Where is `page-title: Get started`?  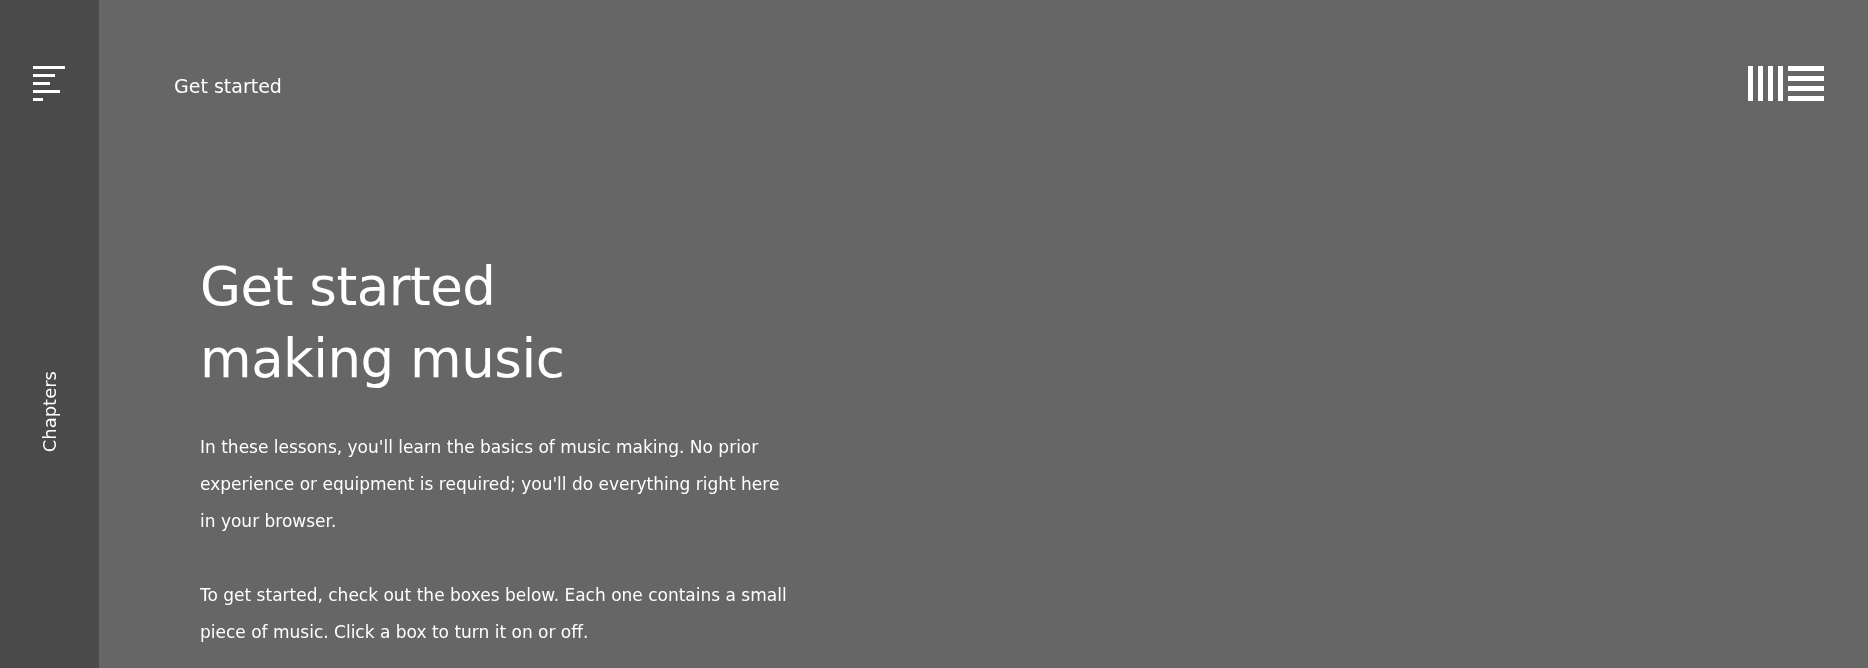
page-title: Get started is located at coordinates (228, 86).